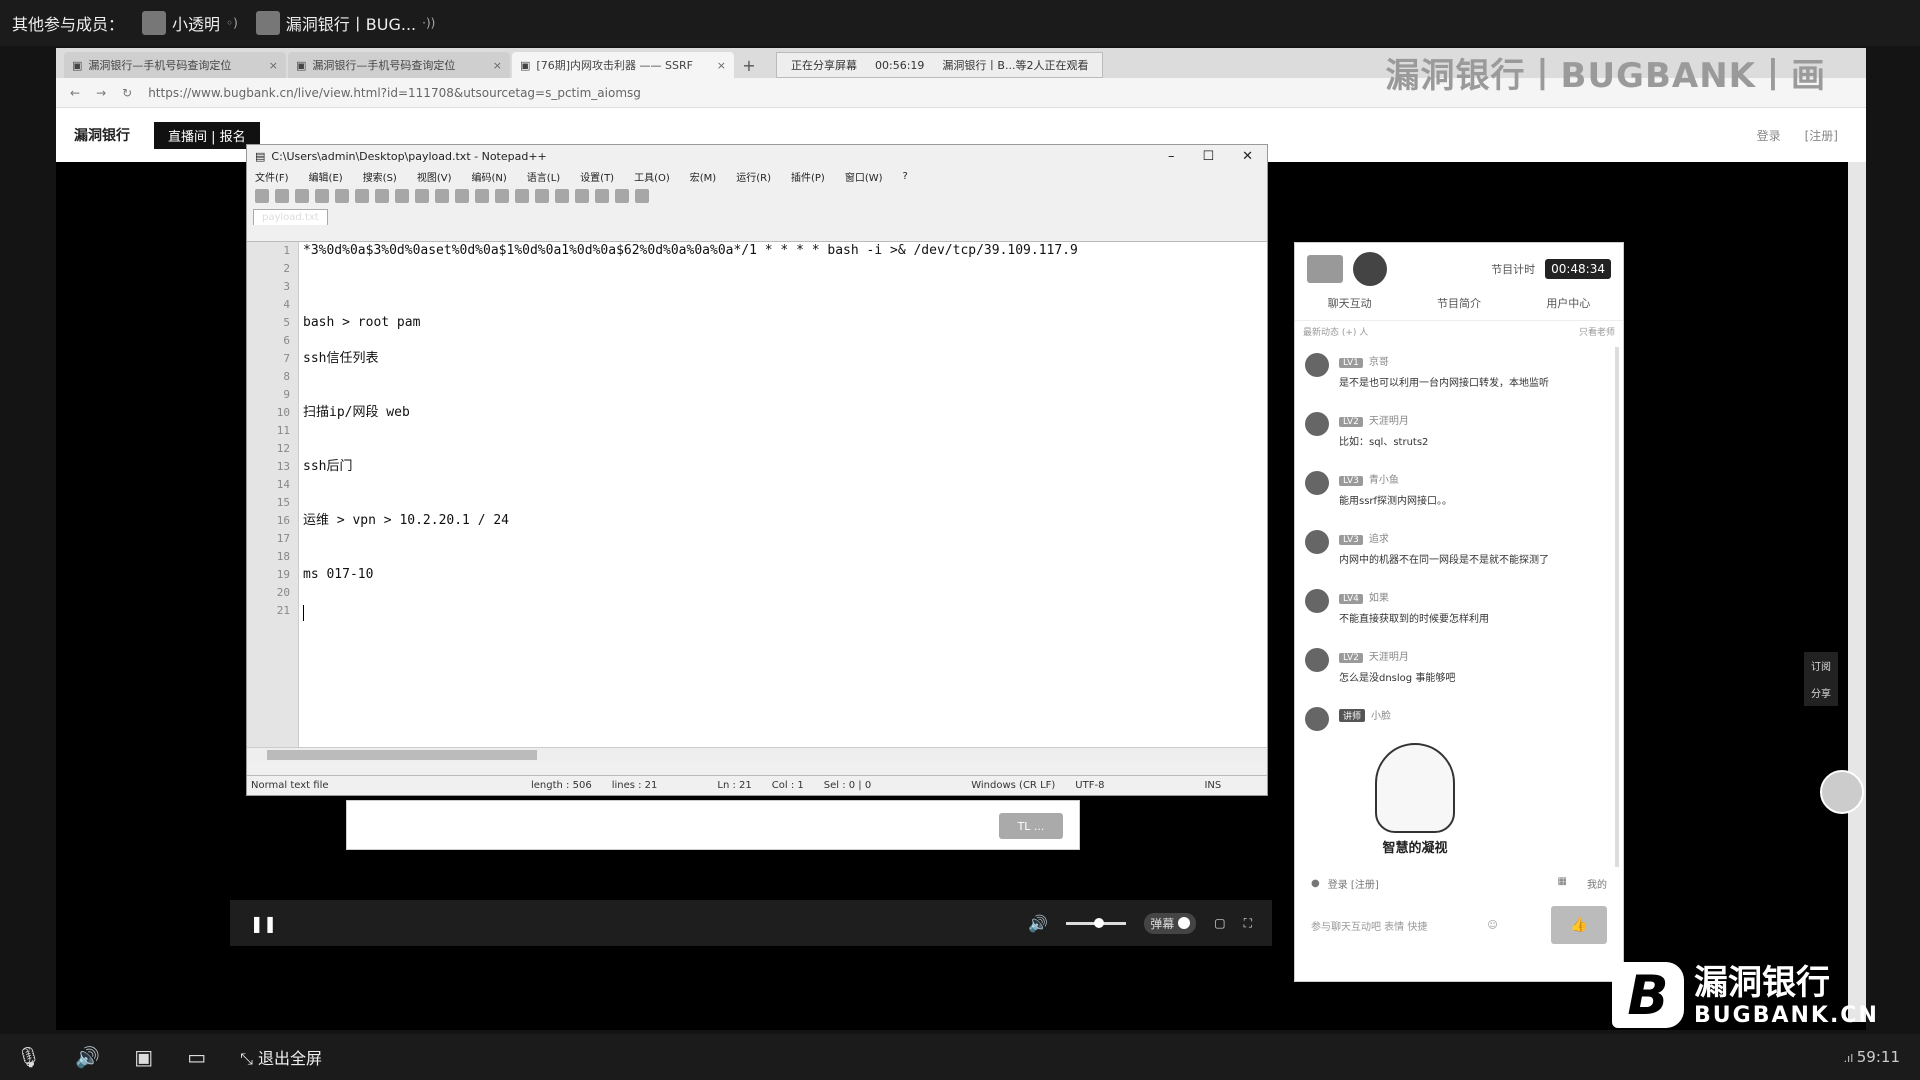 The height and width of the screenshot is (1080, 1920). I want to click on code-line: ssh后门, so click(785, 467).